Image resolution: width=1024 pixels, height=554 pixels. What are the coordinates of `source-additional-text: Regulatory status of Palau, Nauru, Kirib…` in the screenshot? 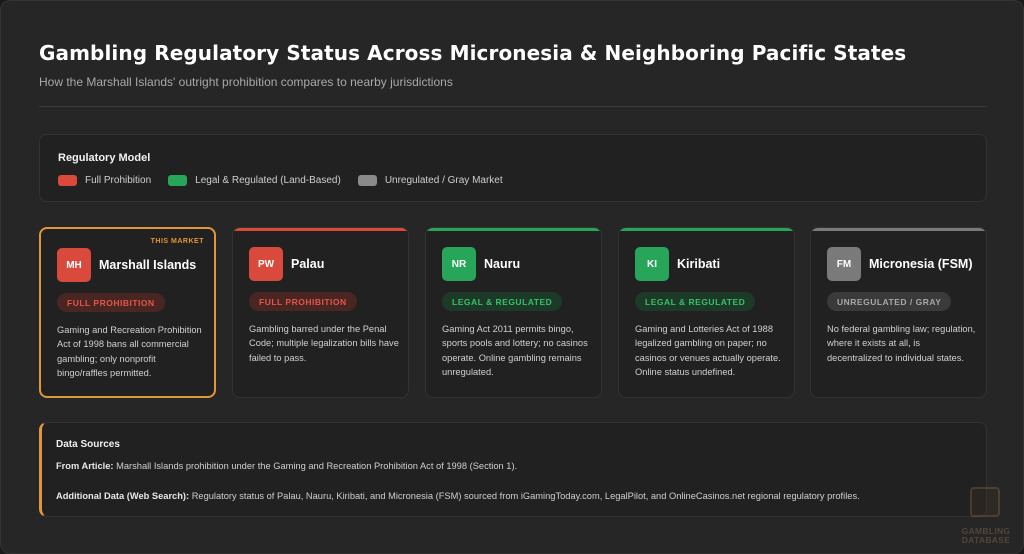 It's located at (525, 496).